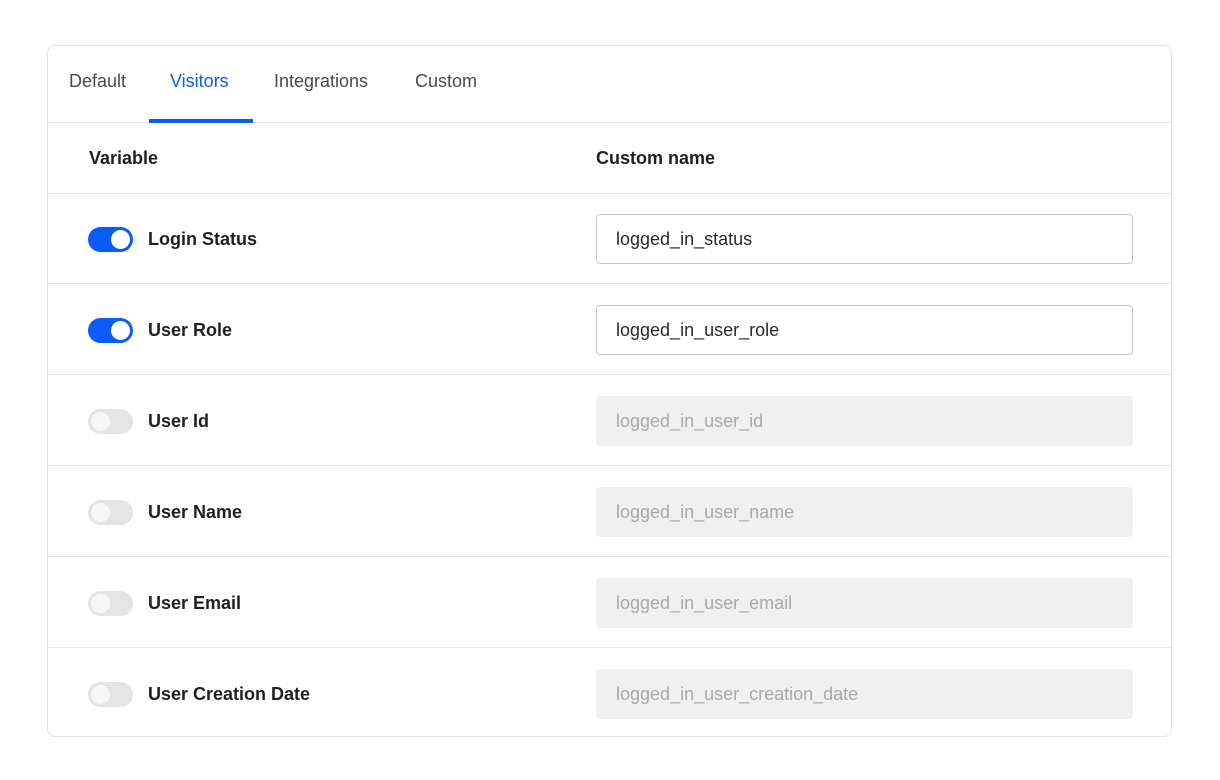 The width and height of the screenshot is (1220, 780). What do you see at coordinates (195, 603) in the screenshot?
I see `variable-label: User Email` at bounding box center [195, 603].